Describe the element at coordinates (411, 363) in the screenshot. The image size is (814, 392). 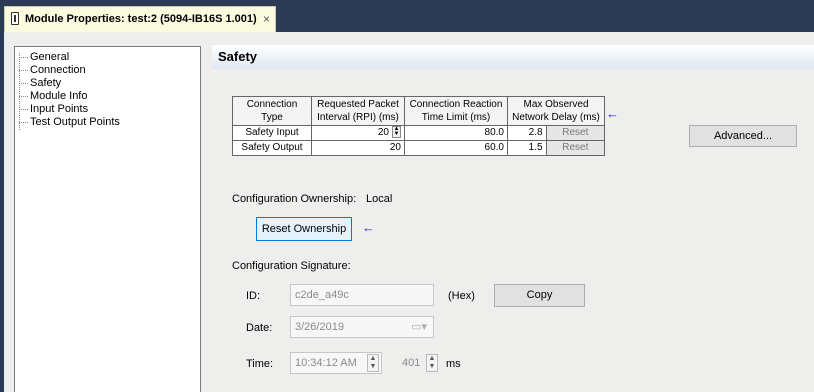
I see `ms-value: 401` at that location.